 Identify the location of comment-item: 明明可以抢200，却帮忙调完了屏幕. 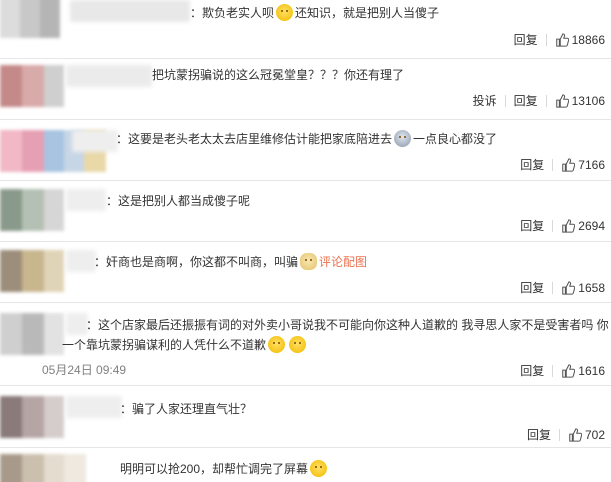
(305, 465).